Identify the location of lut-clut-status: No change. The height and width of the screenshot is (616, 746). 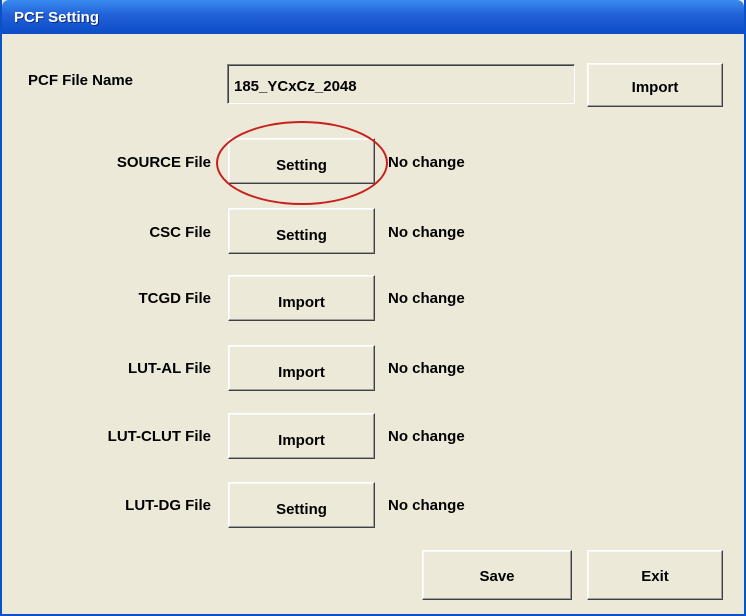
(426, 436).